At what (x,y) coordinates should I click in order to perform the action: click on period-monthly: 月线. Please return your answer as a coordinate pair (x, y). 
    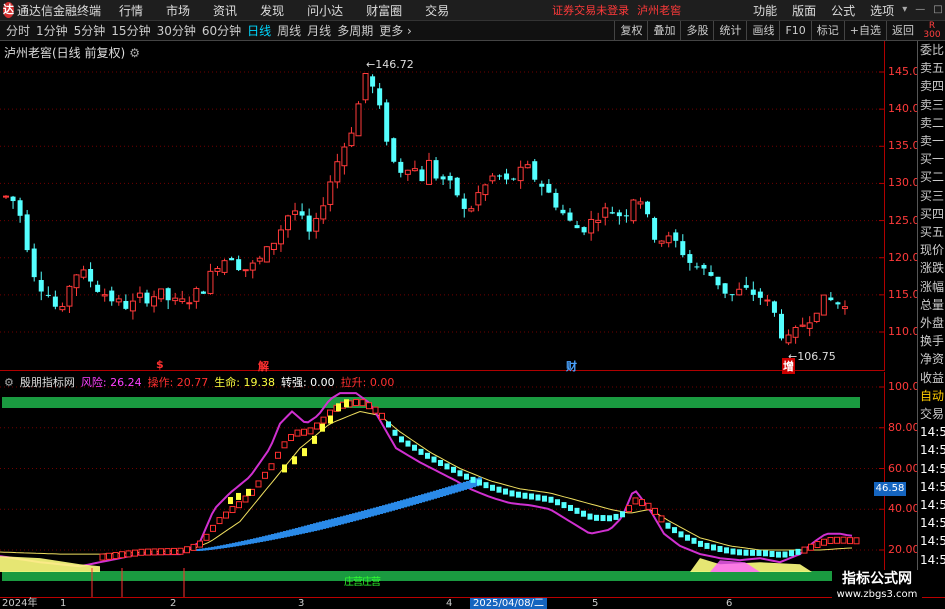
    Looking at the image, I should click on (319, 30).